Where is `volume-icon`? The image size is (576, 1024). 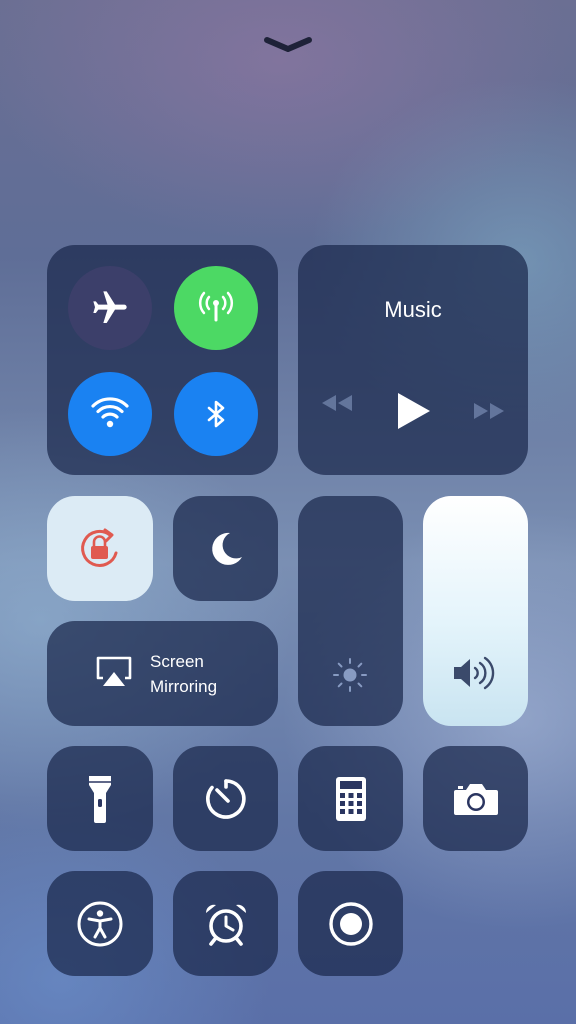 volume-icon is located at coordinates (474, 673).